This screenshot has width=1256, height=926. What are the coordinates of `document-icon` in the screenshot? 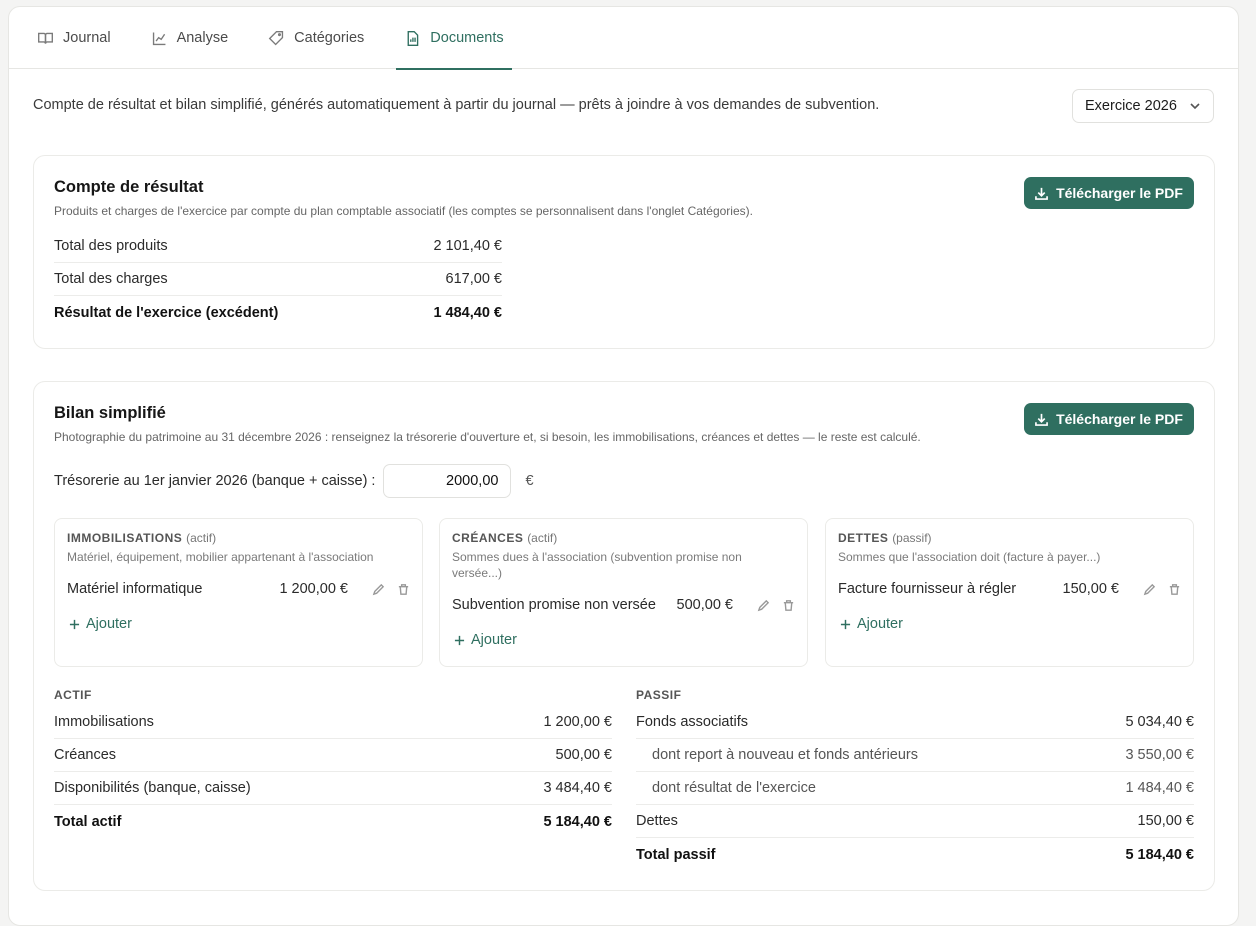 It's located at (413, 38).